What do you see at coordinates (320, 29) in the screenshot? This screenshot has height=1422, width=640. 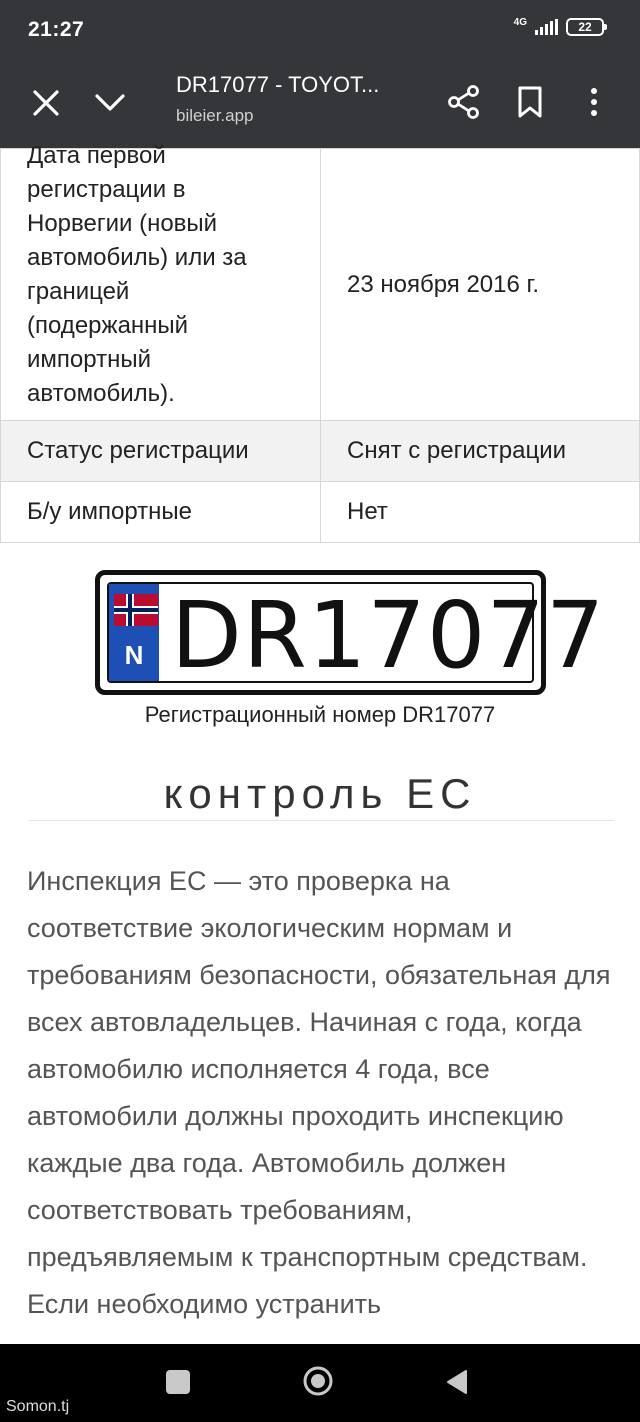 I see `status-bar: 21:27 4G 22` at bounding box center [320, 29].